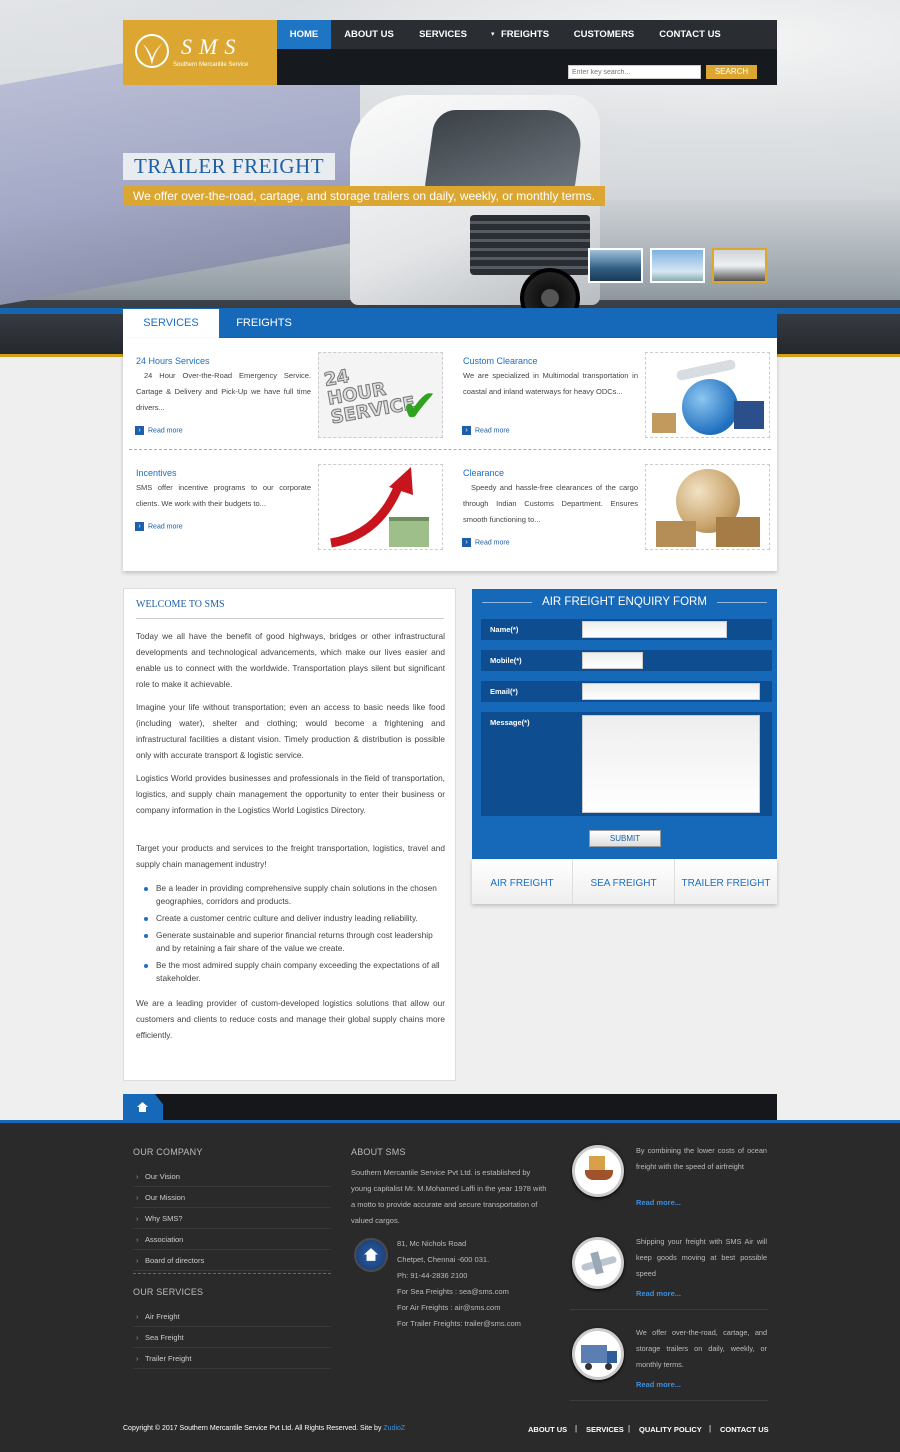  Describe the element at coordinates (371, 1255) in the screenshot. I see `address-badge` at that location.